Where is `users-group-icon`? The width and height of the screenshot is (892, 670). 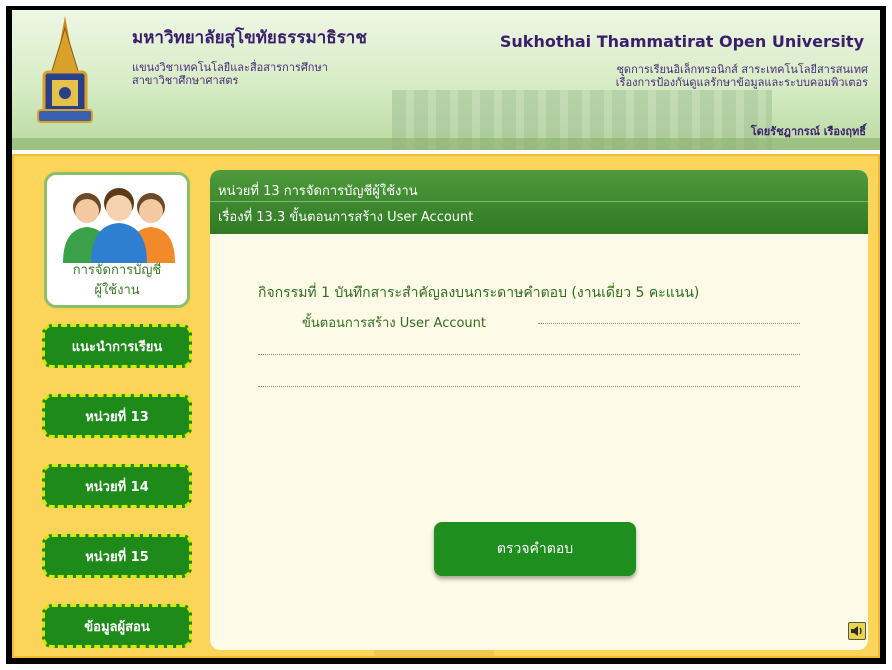
users-group-icon is located at coordinates (119, 225).